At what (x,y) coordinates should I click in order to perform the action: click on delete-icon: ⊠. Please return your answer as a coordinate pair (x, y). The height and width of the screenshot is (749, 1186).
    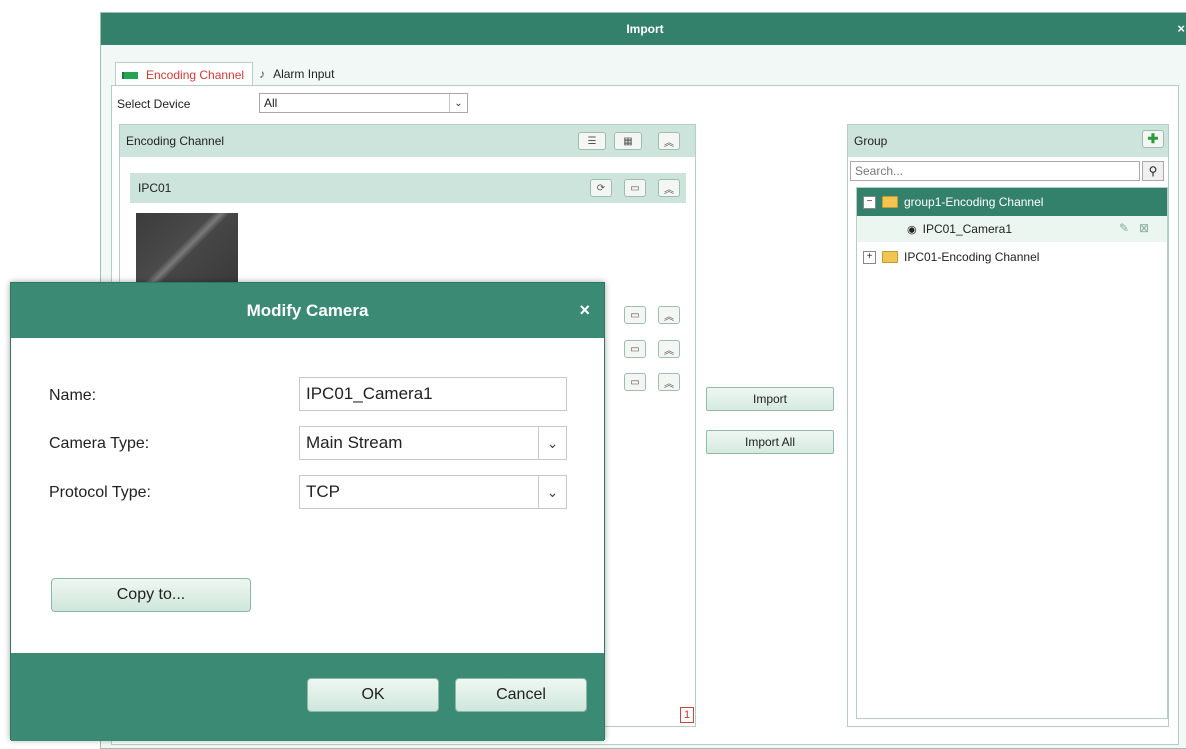
    Looking at the image, I should click on (1144, 228).